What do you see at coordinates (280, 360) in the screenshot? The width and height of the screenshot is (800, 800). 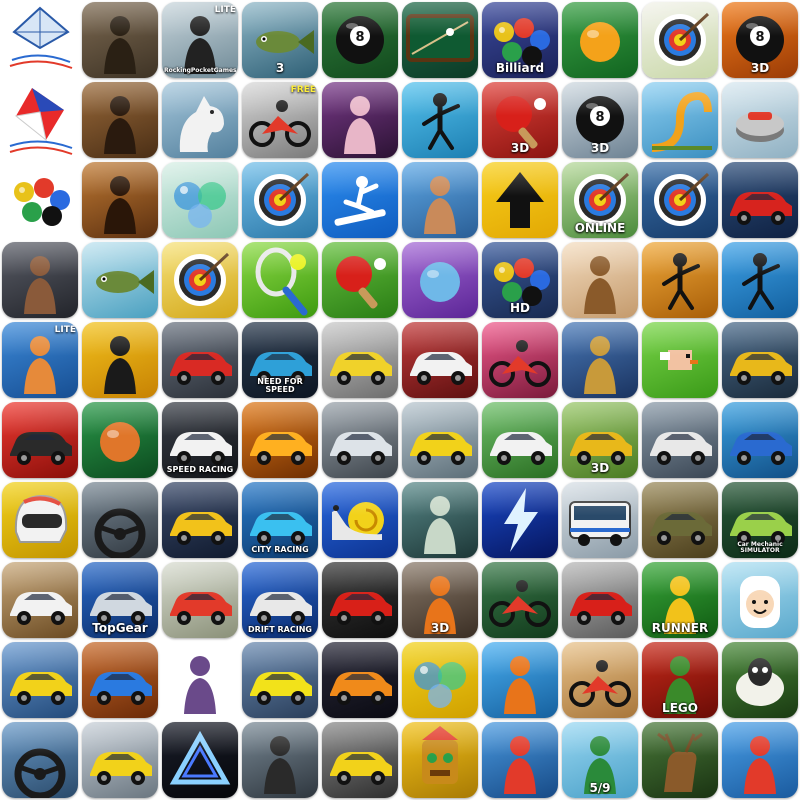 I see `need-for-speed-icon: NEED FOR SPEED` at bounding box center [280, 360].